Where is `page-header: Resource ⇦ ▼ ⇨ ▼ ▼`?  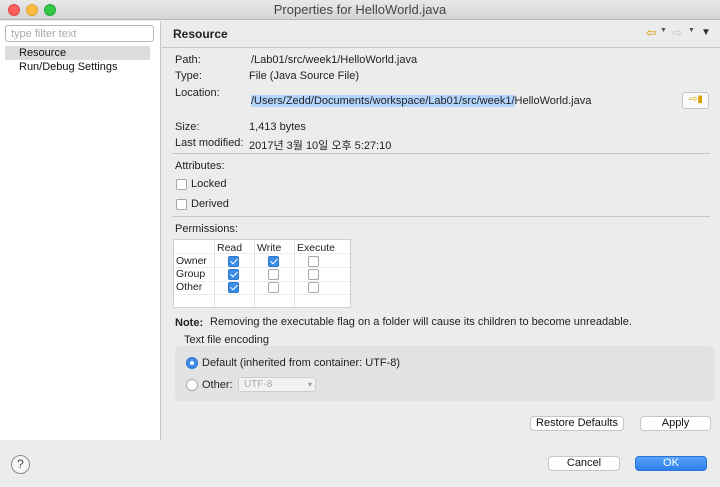
page-header: Resource ⇦ ▼ ⇨ ▼ ▼ is located at coordinates (441, 34).